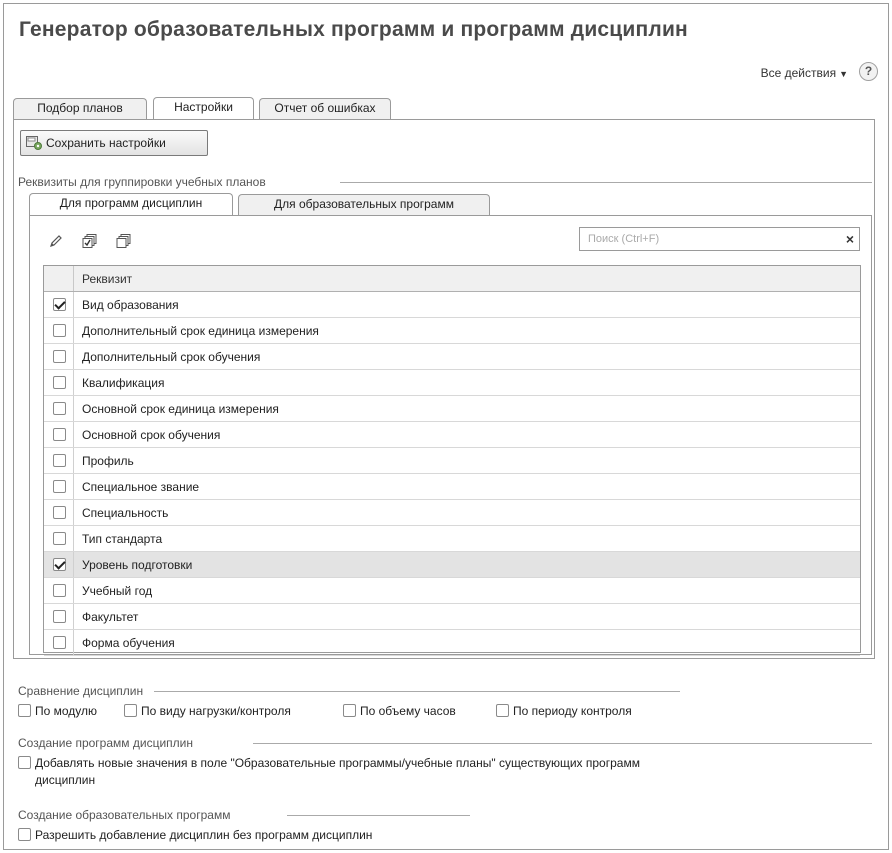 Image resolution: width=892 pixels, height=853 pixels. What do you see at coordinates (452, 305) in the screenshot?
I see `table-row: Вид образования` at bounding box center [452, 305].